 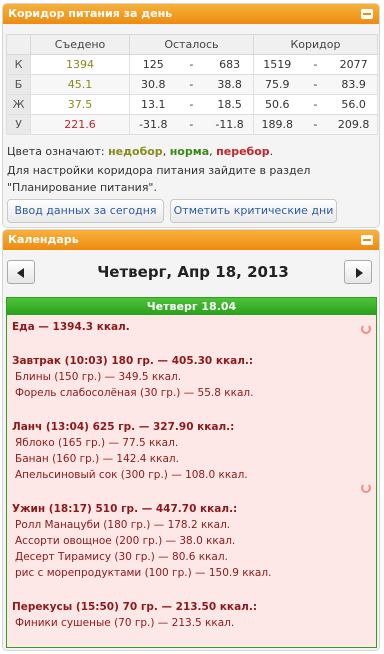 What do you see at coordinates (133, 361) in the screenshot?
I see `meal-title: Завтрак (10:03) 180 гр. — 405.30 ккал.:` at bounding box center [133, 361].